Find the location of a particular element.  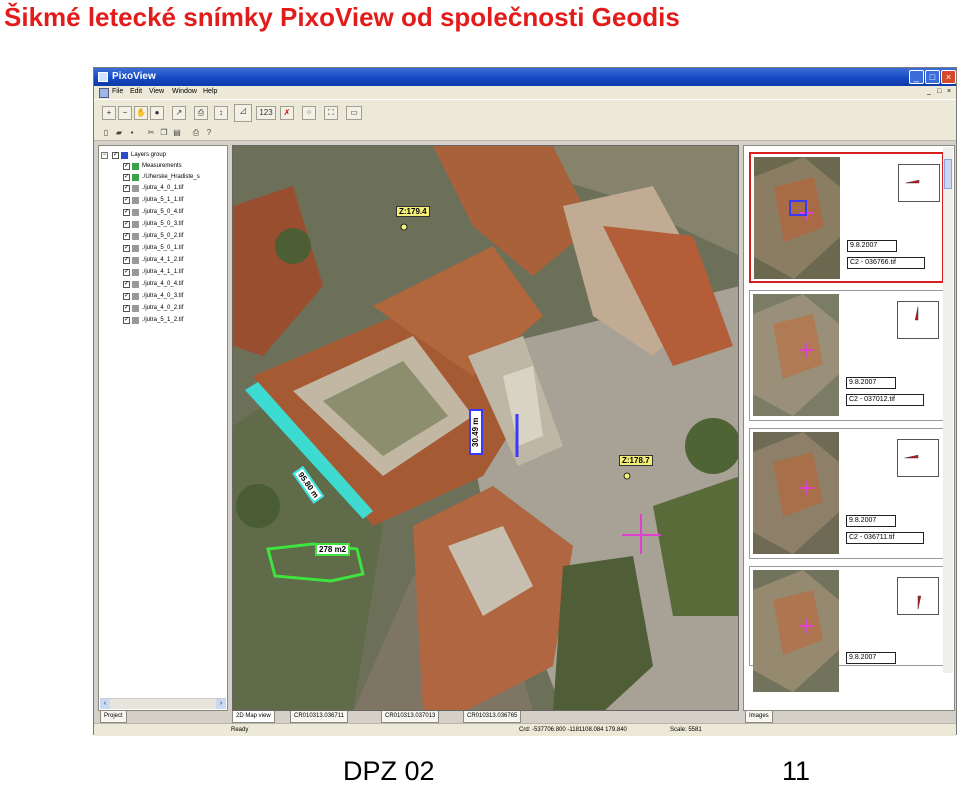

minimize-button: _ is located at coordinates (916, 77).